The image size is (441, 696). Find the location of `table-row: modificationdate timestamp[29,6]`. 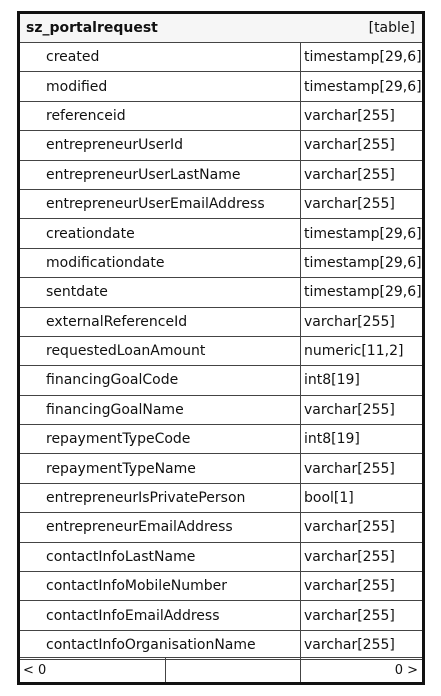

table-row: modificationdate timestamp[29,6] is located at coordinates (221, 263).